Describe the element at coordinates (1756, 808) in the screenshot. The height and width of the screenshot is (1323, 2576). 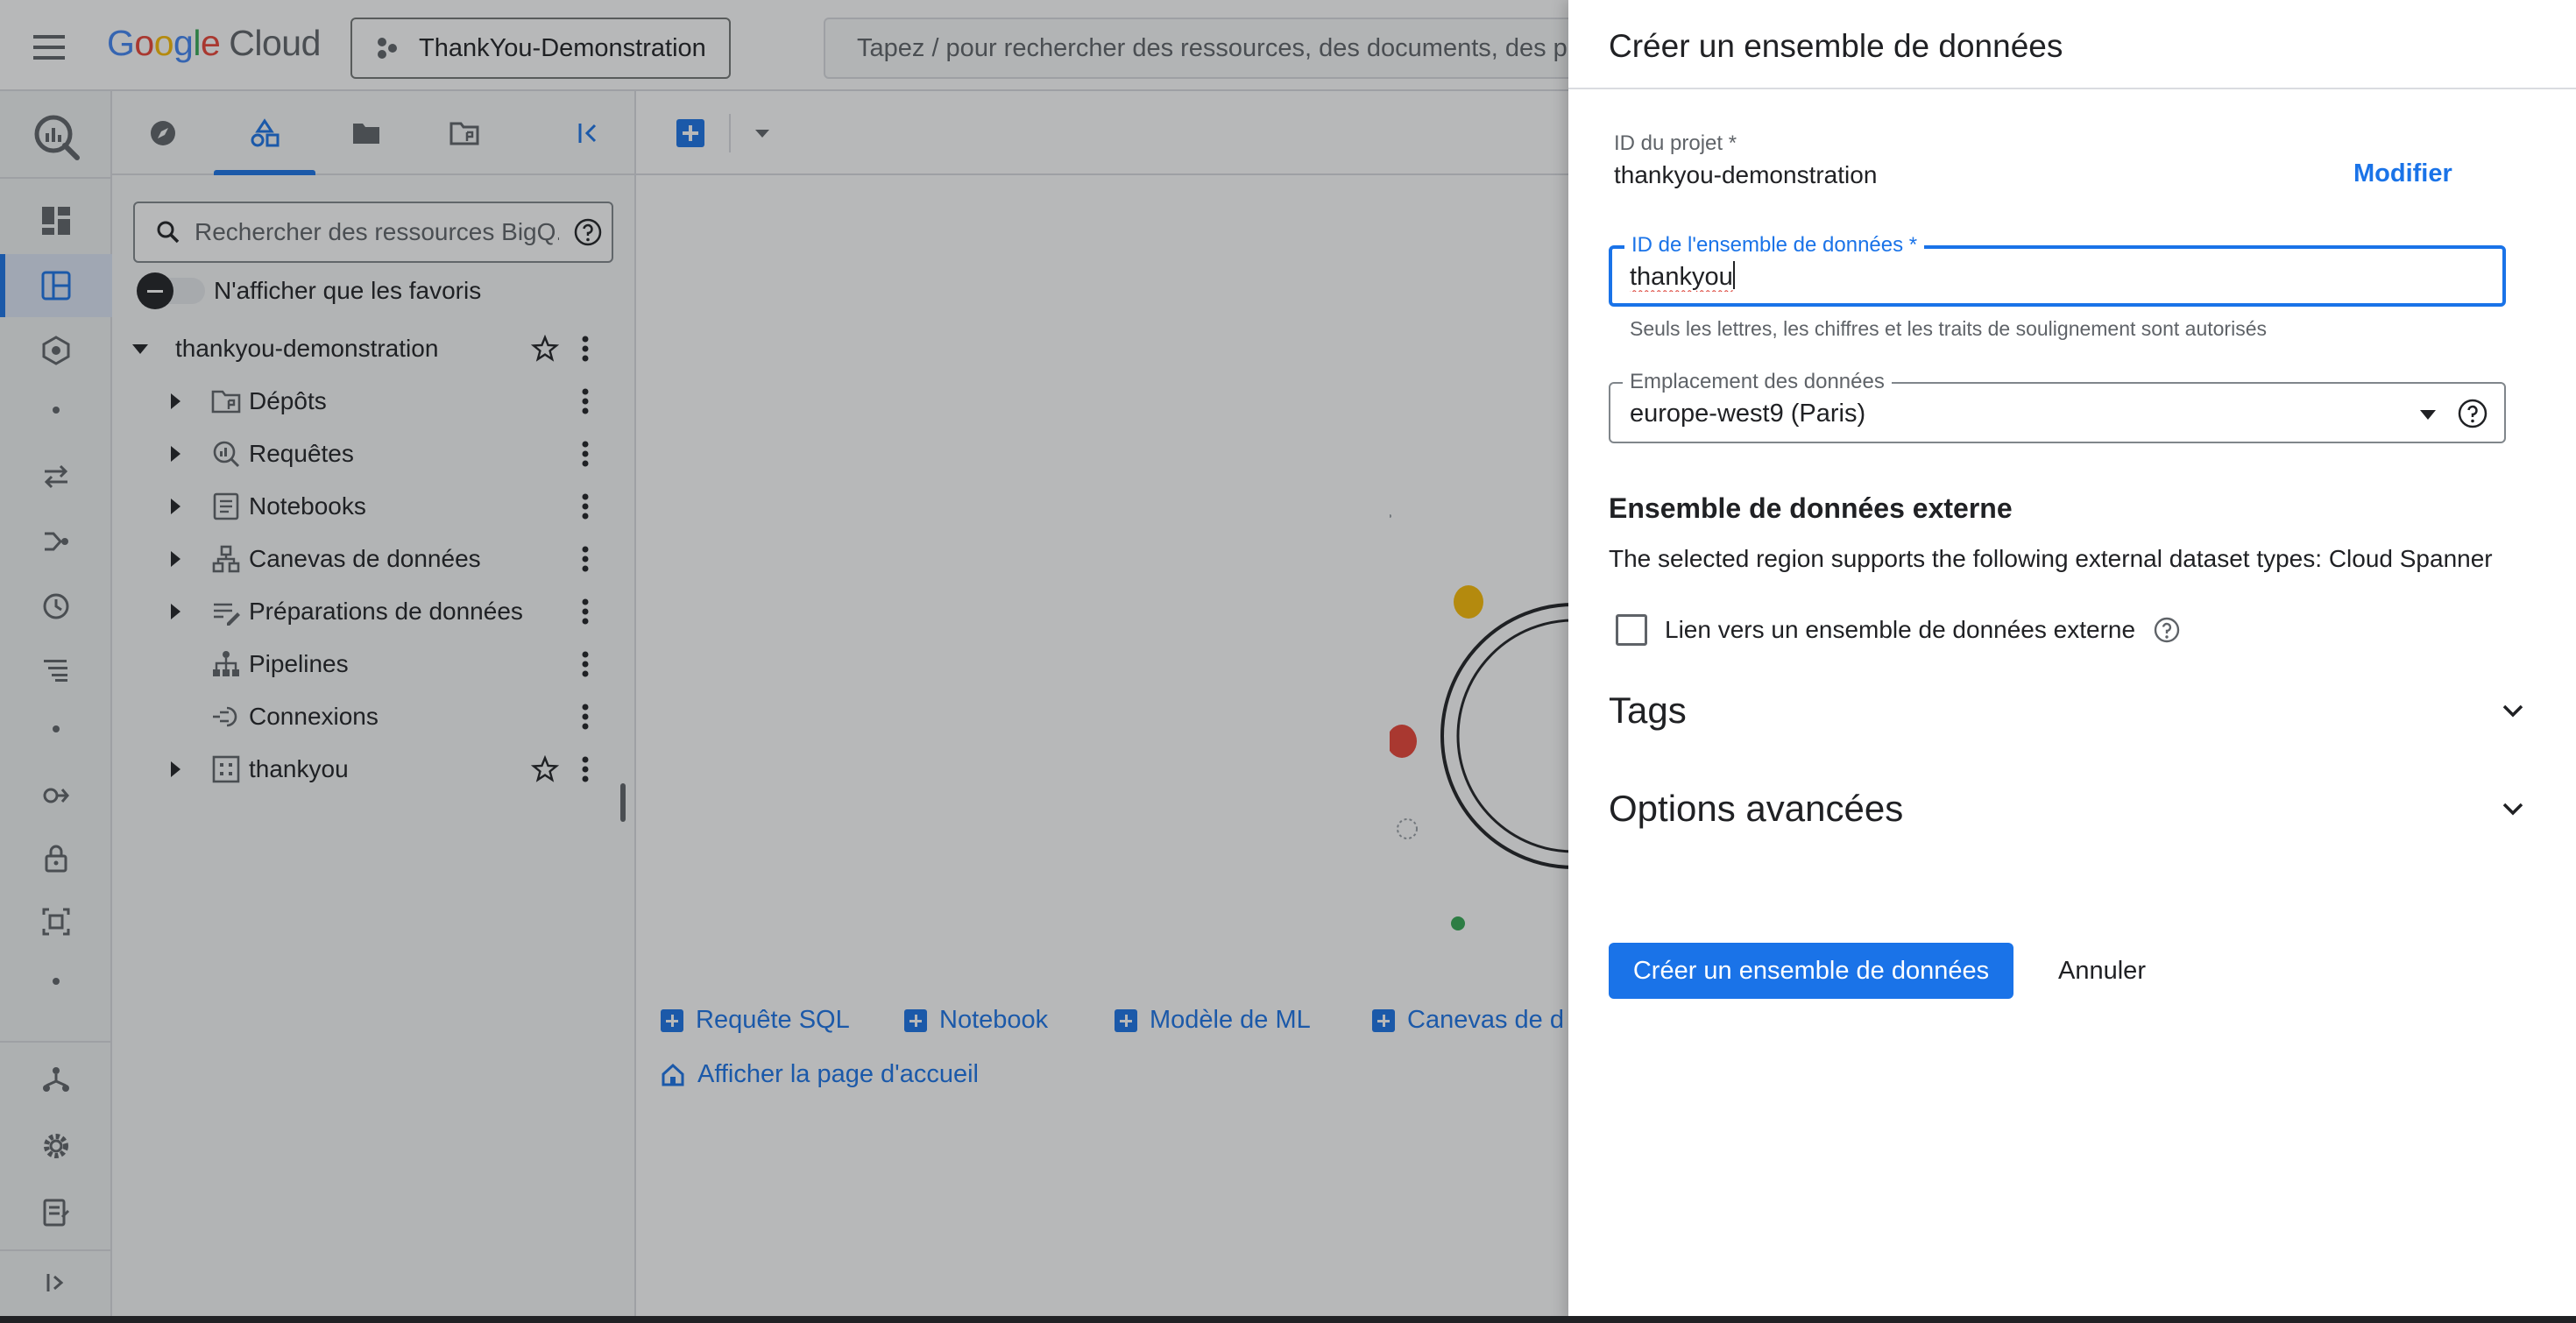
I see `advanced-options-label: Options avancées` at that location.